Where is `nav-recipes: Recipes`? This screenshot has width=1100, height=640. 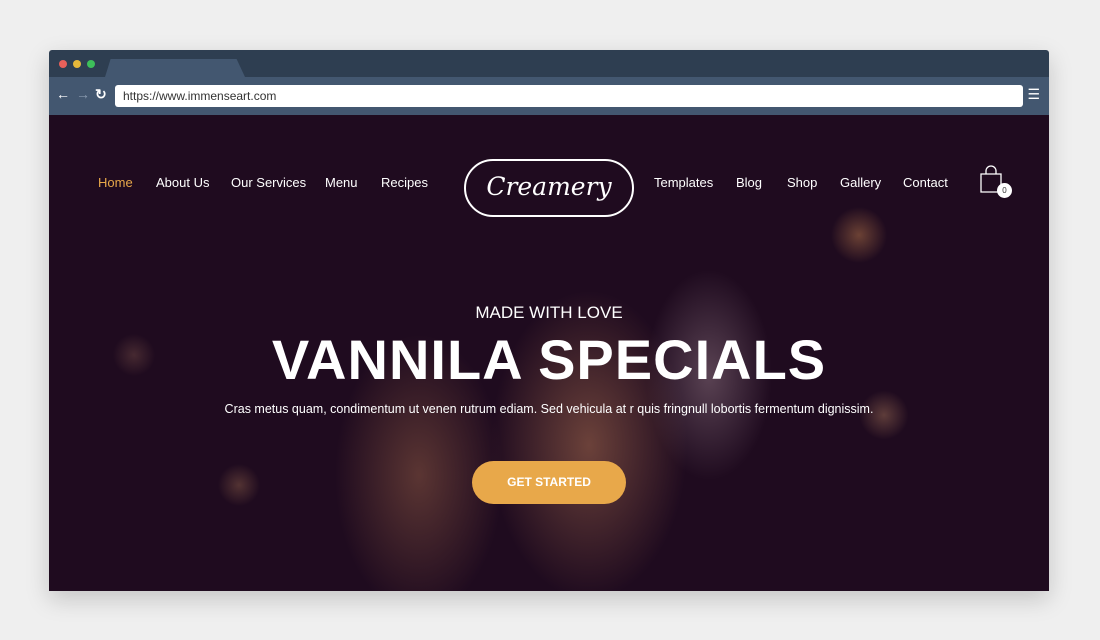 nav-recipes: Recipes is located at coordinates (404, 182).